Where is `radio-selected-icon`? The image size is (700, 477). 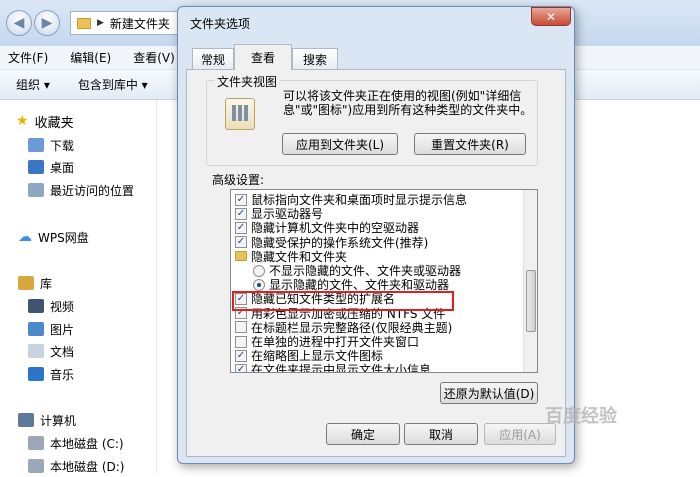
radio-selected-icon is located at coordinates (259, 284).